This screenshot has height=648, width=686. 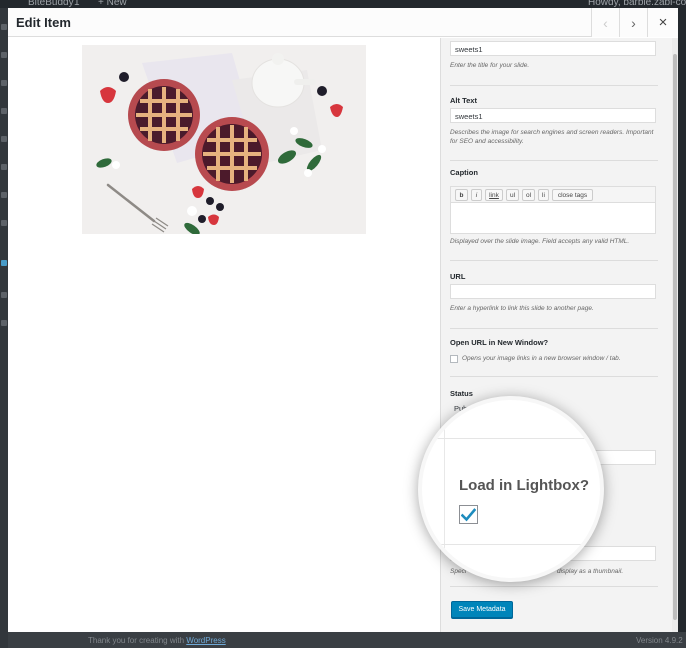 I want to click on ol-button: ol, so click(x=528, y=195).